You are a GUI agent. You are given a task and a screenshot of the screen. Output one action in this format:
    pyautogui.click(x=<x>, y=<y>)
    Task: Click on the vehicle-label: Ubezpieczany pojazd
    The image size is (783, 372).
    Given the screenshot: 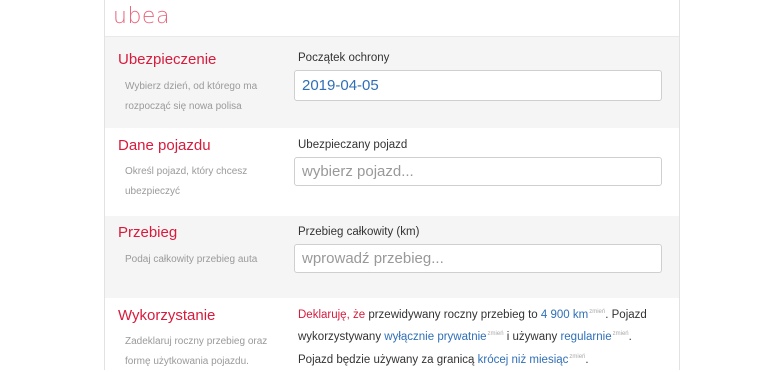 What is the action you would take?
    pyautogui.click(x=353, y=145)
    